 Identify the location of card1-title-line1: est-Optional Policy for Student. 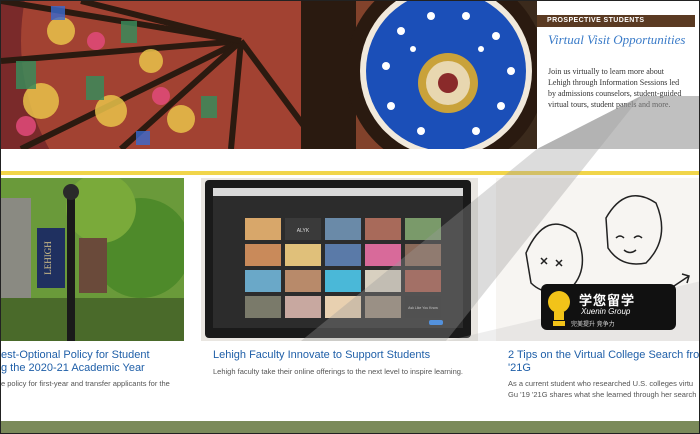
(96, 355).